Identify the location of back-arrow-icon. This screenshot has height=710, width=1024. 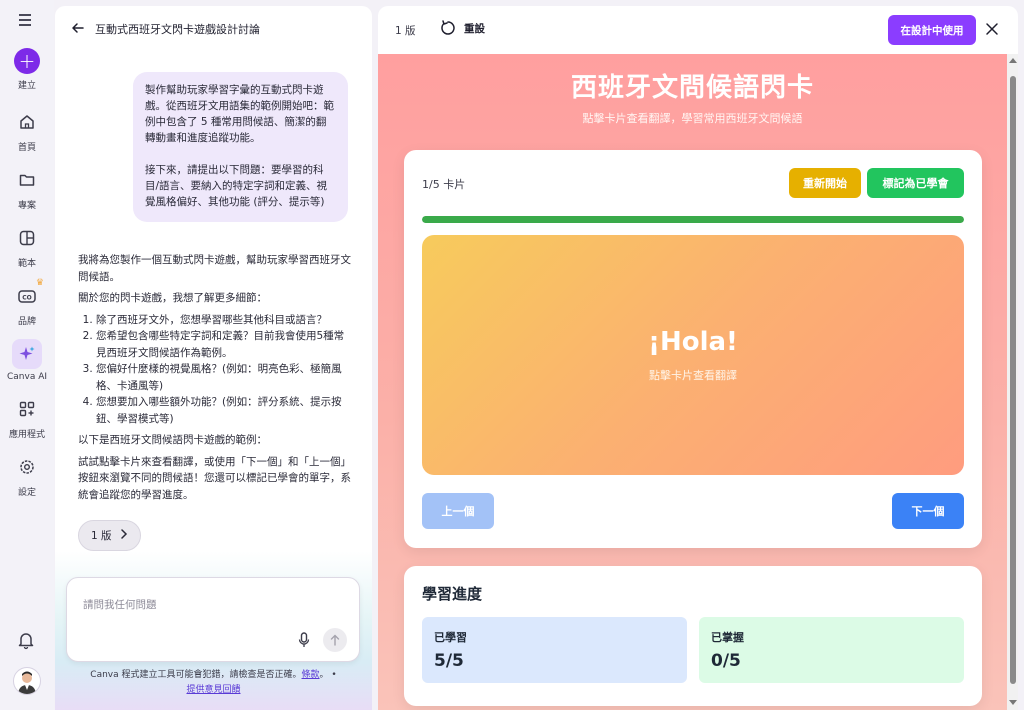
(78, 29).